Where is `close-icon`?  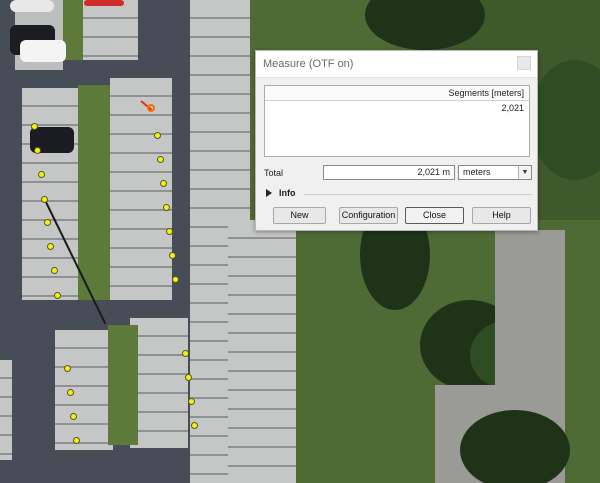
close-icon is located at coordinates (524, 63).